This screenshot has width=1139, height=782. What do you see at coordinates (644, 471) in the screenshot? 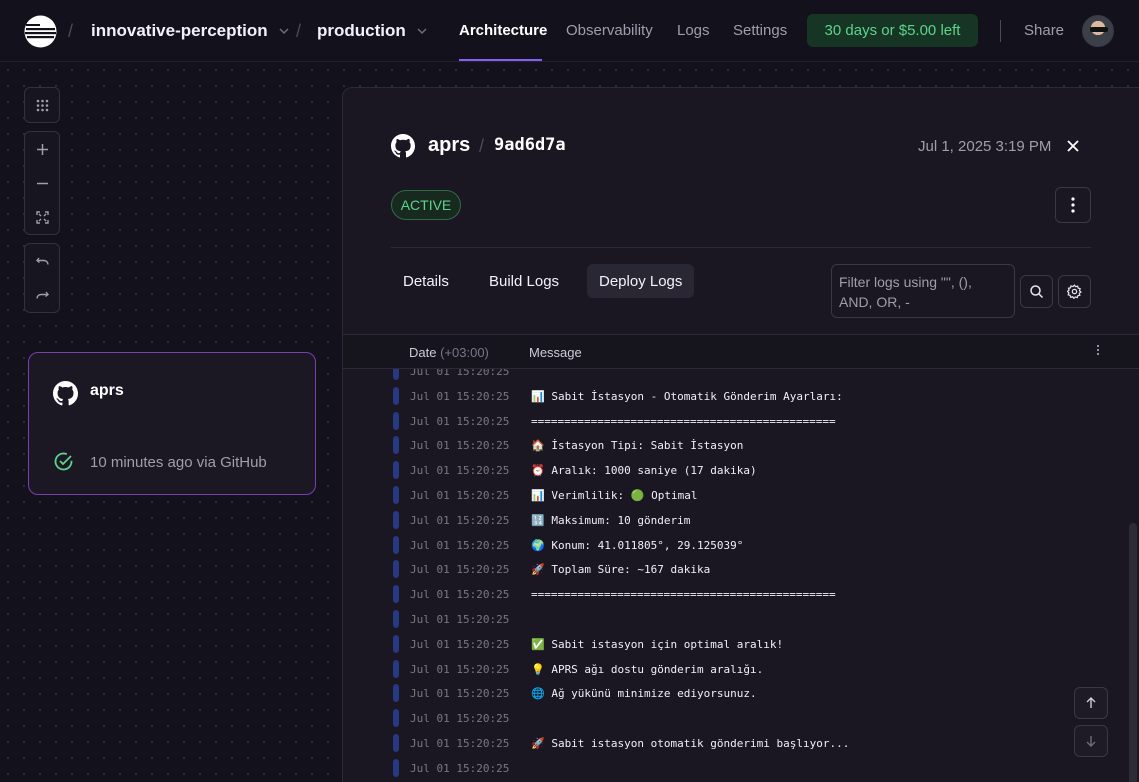
I see `log-message: ⏰ Aralık: 1000 saniye (17 dakika)` at bounding box center [644, 471].